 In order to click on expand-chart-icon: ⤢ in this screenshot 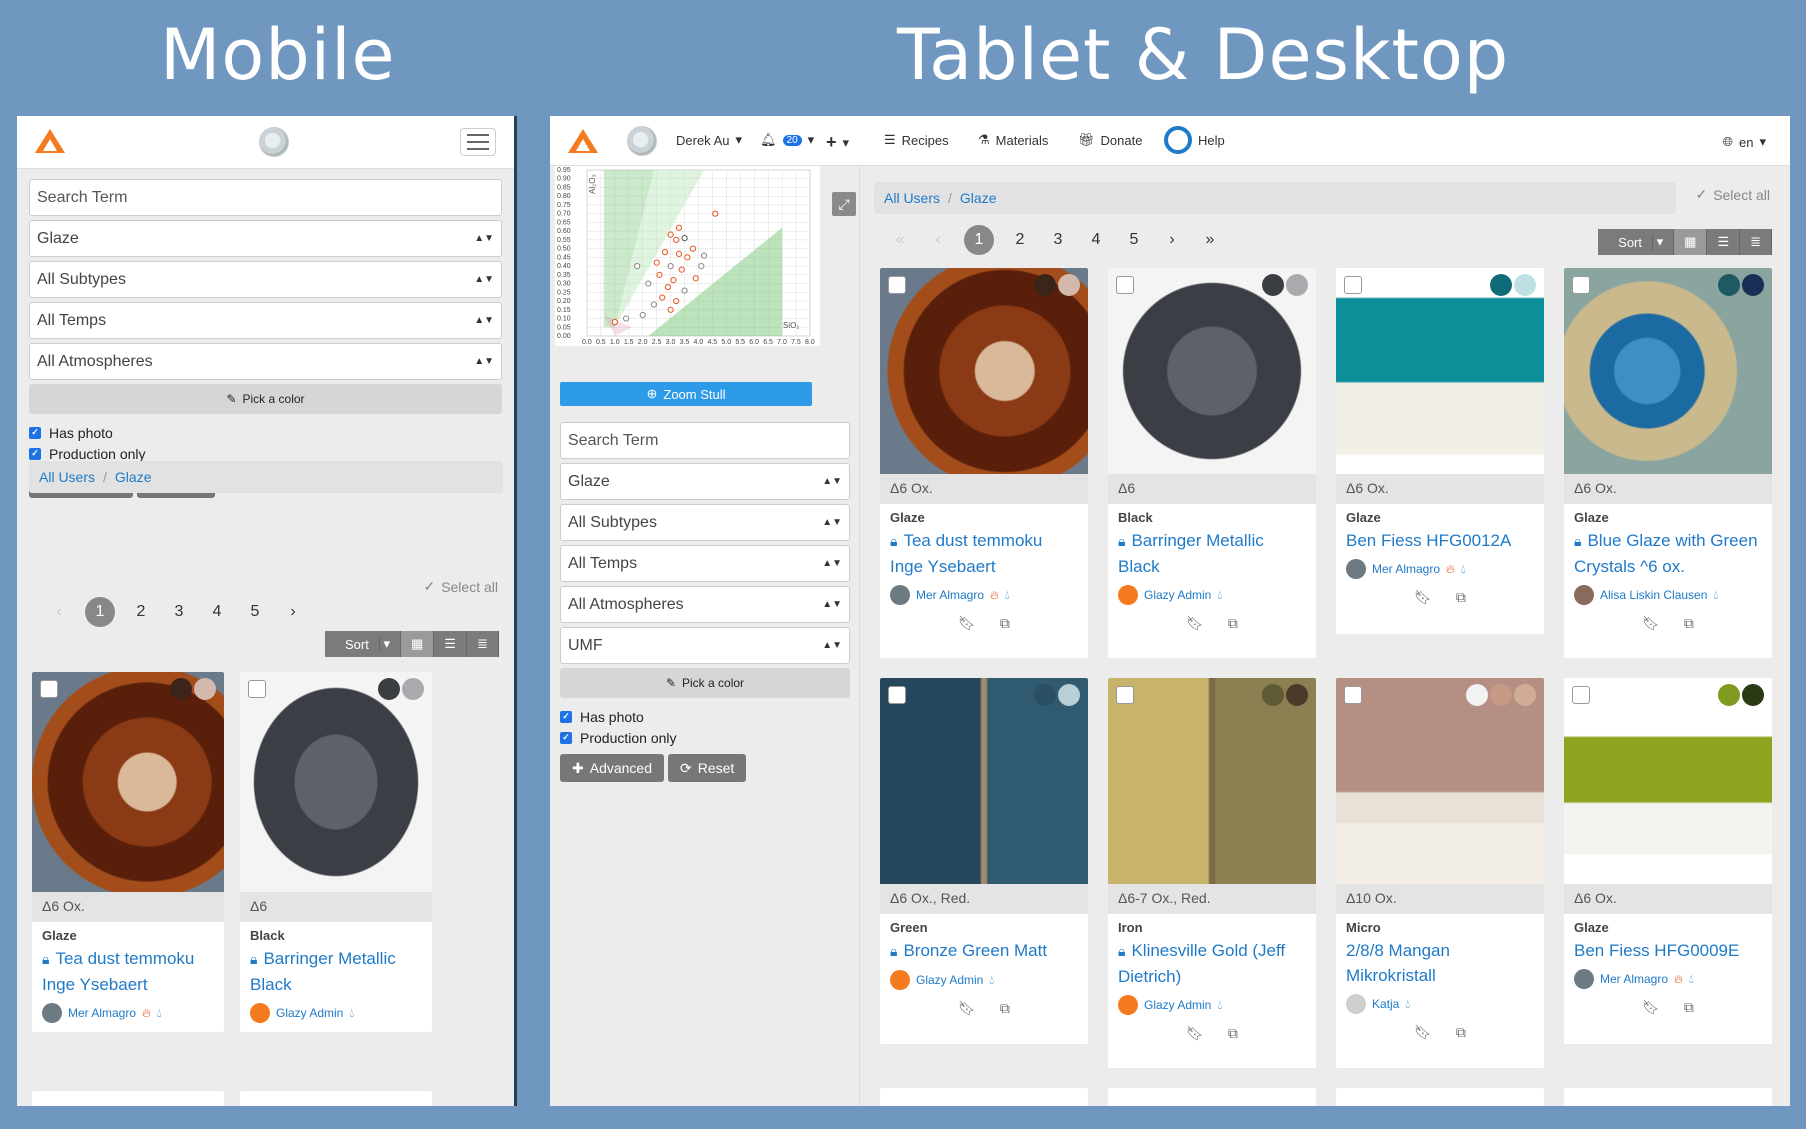, I will do `click(844, 204)`.